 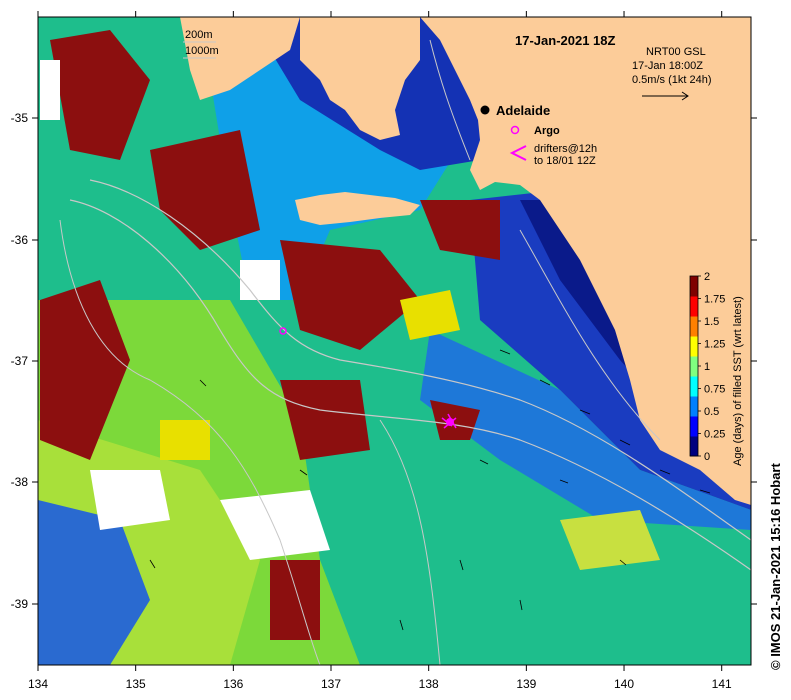 What do you see at coordinates (714, 390) in the screenshot?
I see `colorbar-label: 0.75` at bounding box center [714, 390].